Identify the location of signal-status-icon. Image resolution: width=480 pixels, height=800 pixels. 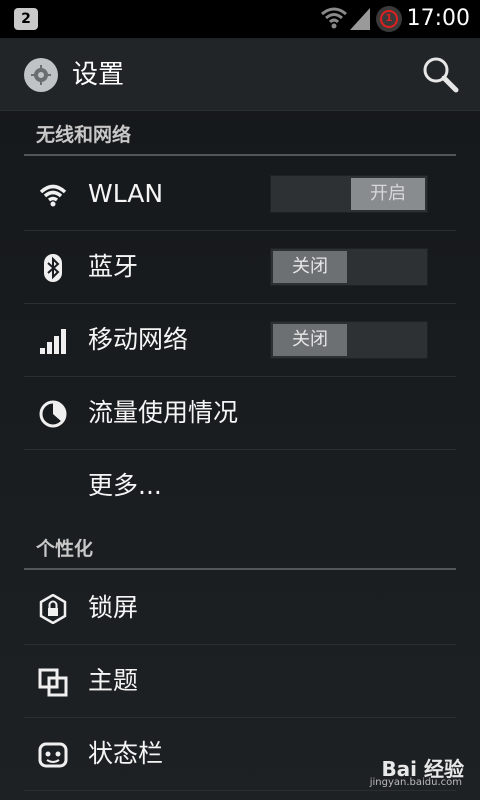
(360, 19).